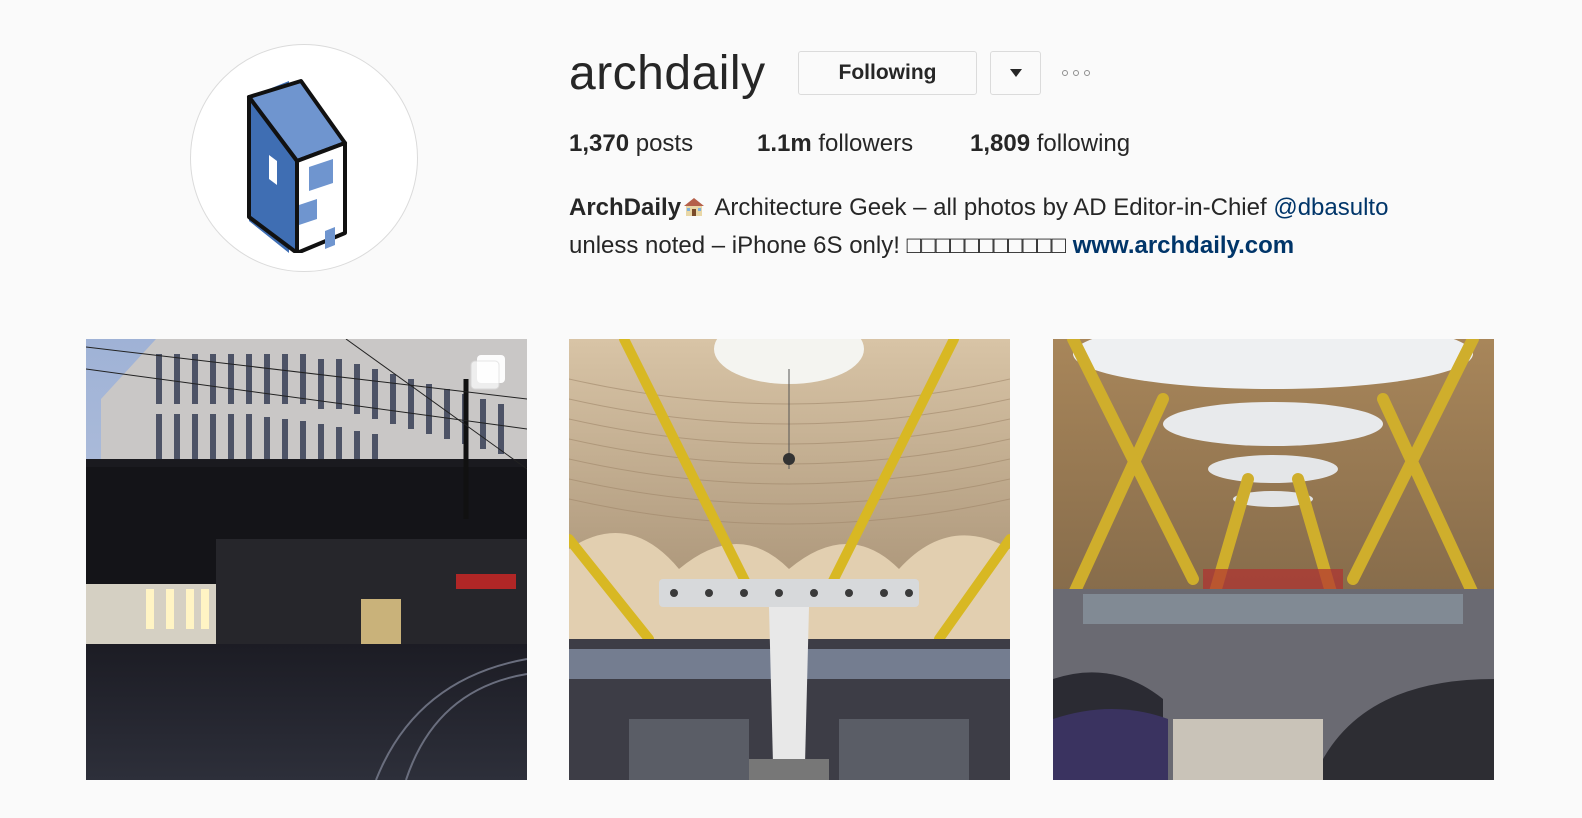 The height and width of the screenshot is (818, 1582). Describe the element at coordinates (297, 166) in the screenshot. I see `archdaily-logo-icon` at that location.